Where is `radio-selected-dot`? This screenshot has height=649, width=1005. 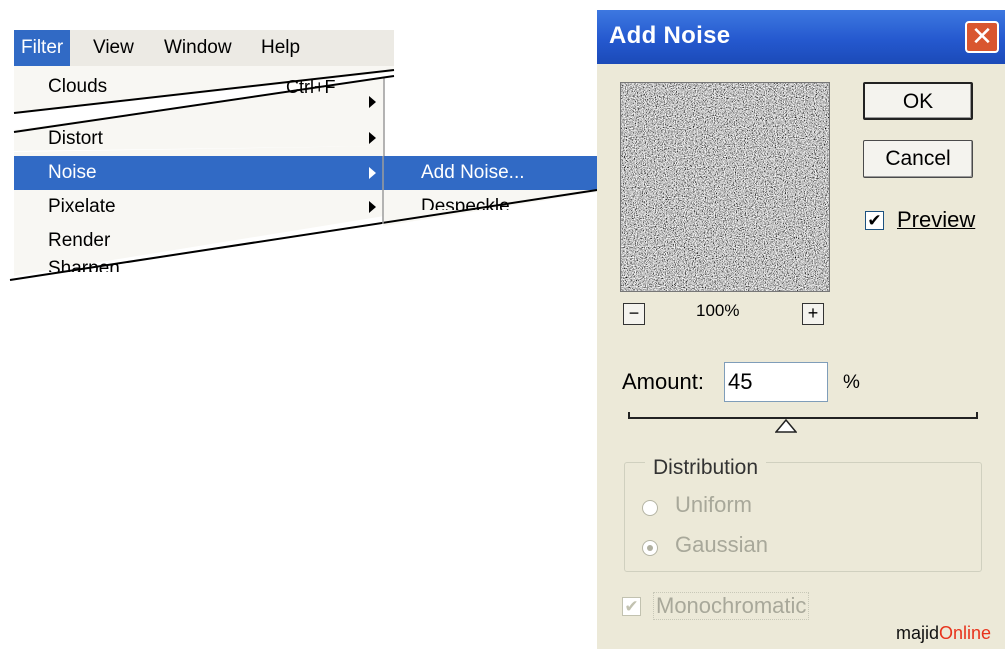 radio-selected-dot is located at coordinates (650, 548).